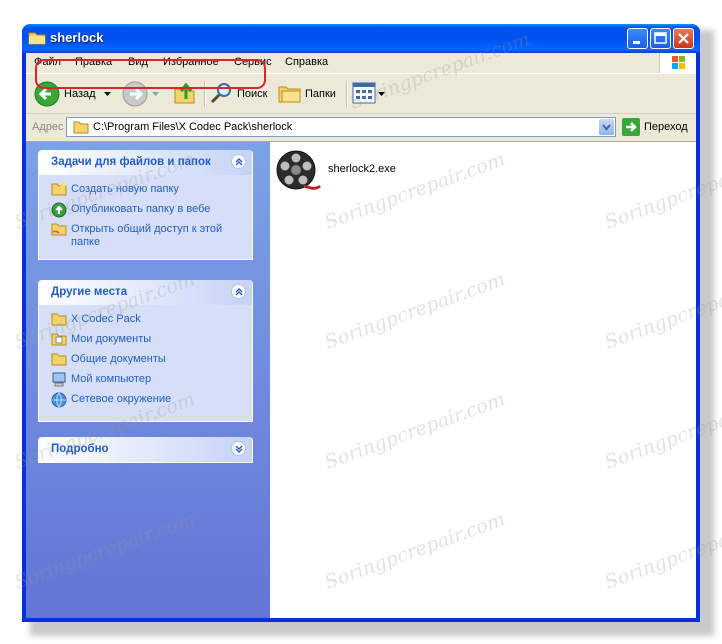 The height and width of the screenshot is (644, 722). Describe the element at coordinates (361, 63) in the screenshot. I see `menu-bar: Файл Правка Вид Избранное Сервис Справка` at that location.